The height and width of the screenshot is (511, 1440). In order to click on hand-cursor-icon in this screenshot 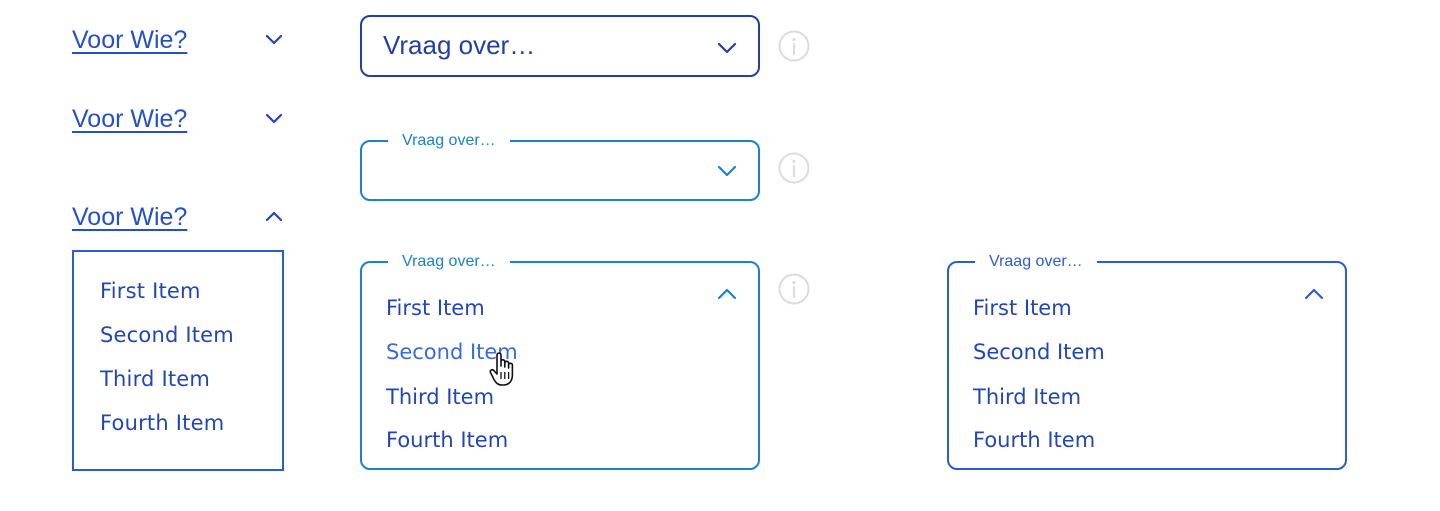, I will do `click(501, 369)`.